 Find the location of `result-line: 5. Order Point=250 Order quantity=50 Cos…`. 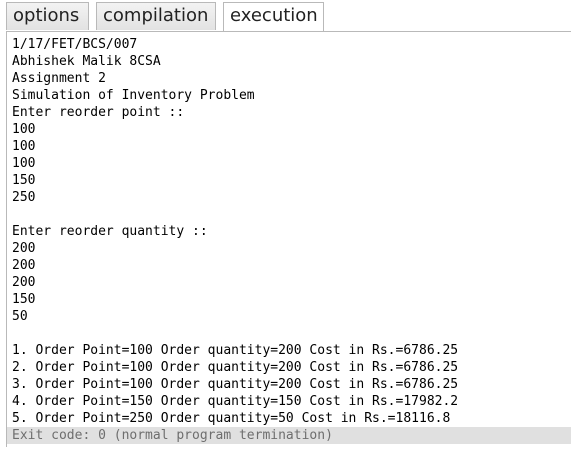

result-line: 5. Order Point=250 Order quantity=50 Cos… is located at coordinates (231, 418).